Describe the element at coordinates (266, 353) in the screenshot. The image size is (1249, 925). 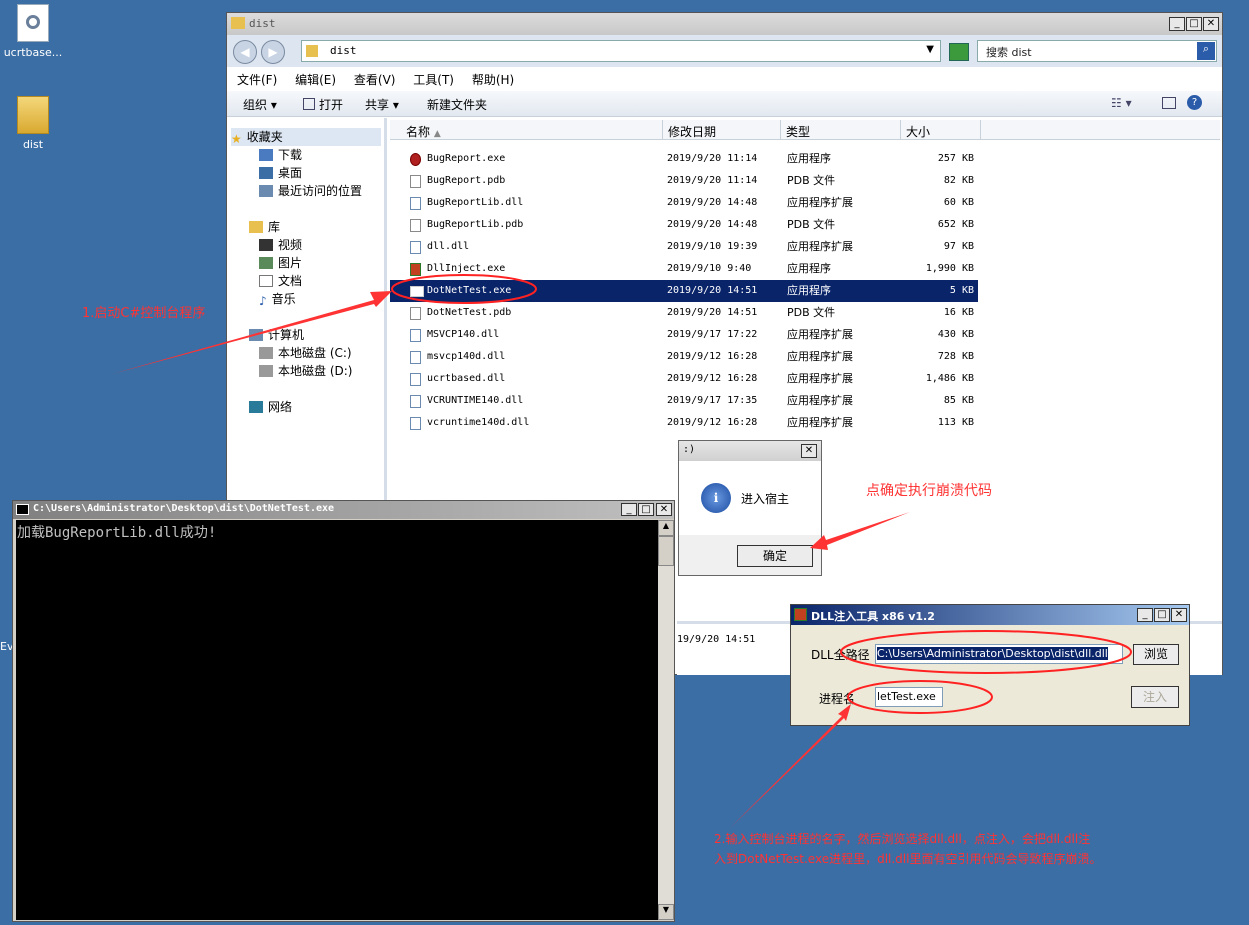
I see `drive-icon` at that location.